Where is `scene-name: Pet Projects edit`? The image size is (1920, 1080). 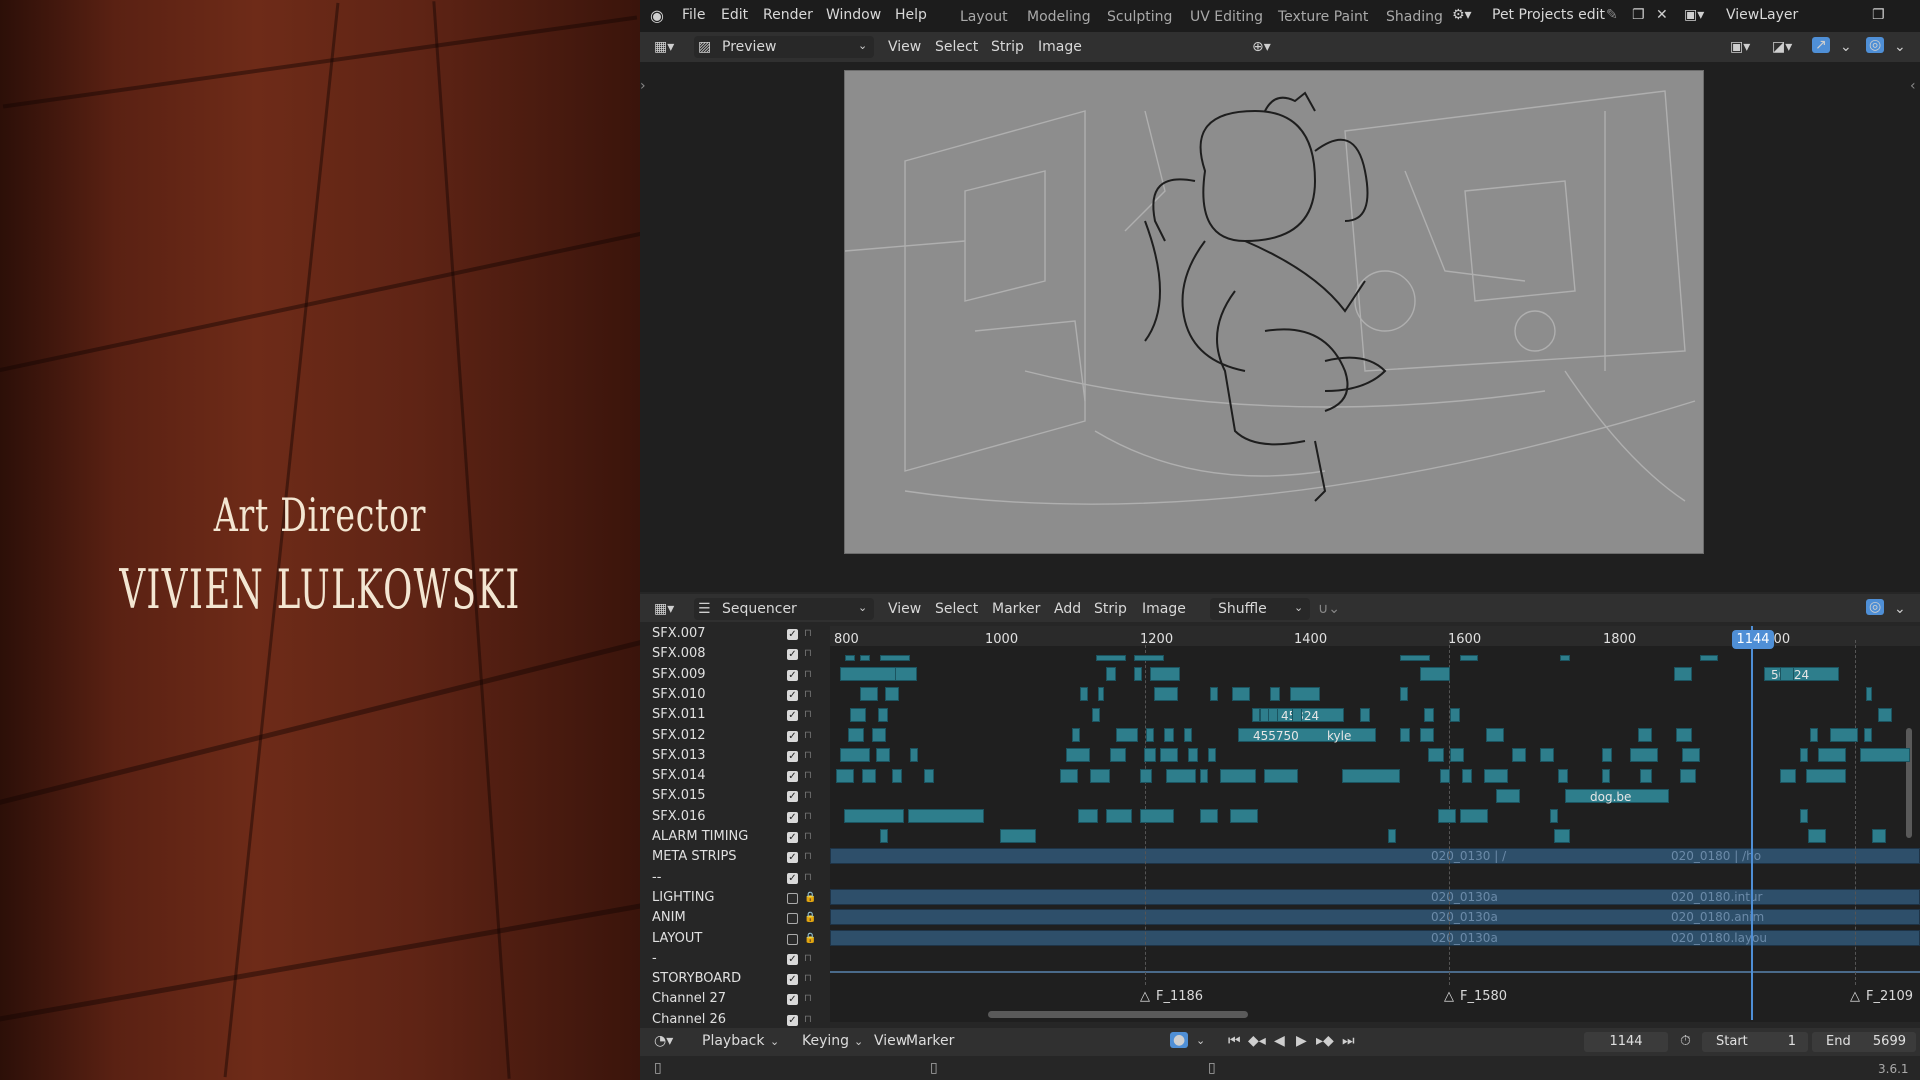
scene-name: Pet Projects edit is located at coordinates (1548, 15).